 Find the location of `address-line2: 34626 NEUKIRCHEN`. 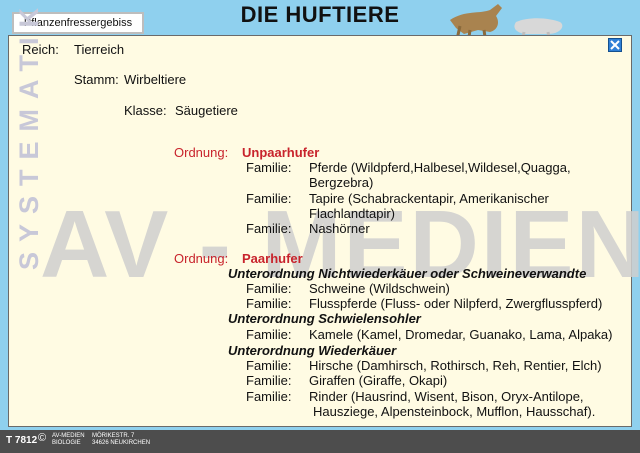

address-line2: 34626 NEUKIRCHEN is located at coordinates (121, 443).